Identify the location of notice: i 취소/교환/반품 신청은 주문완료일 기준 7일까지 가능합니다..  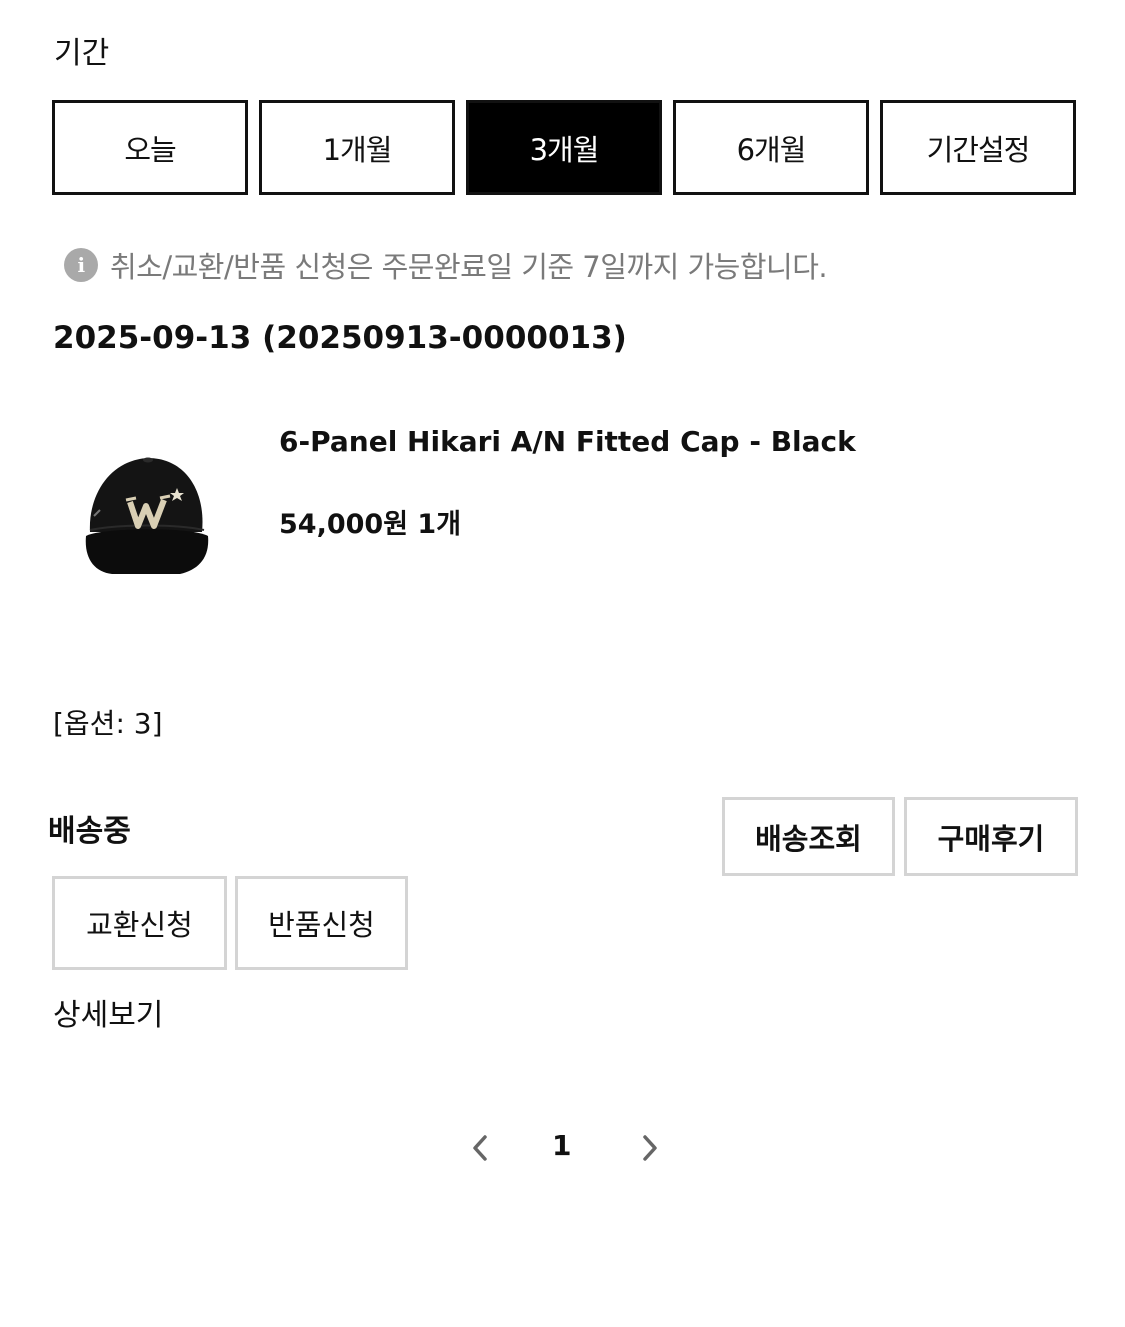
(446, 265).